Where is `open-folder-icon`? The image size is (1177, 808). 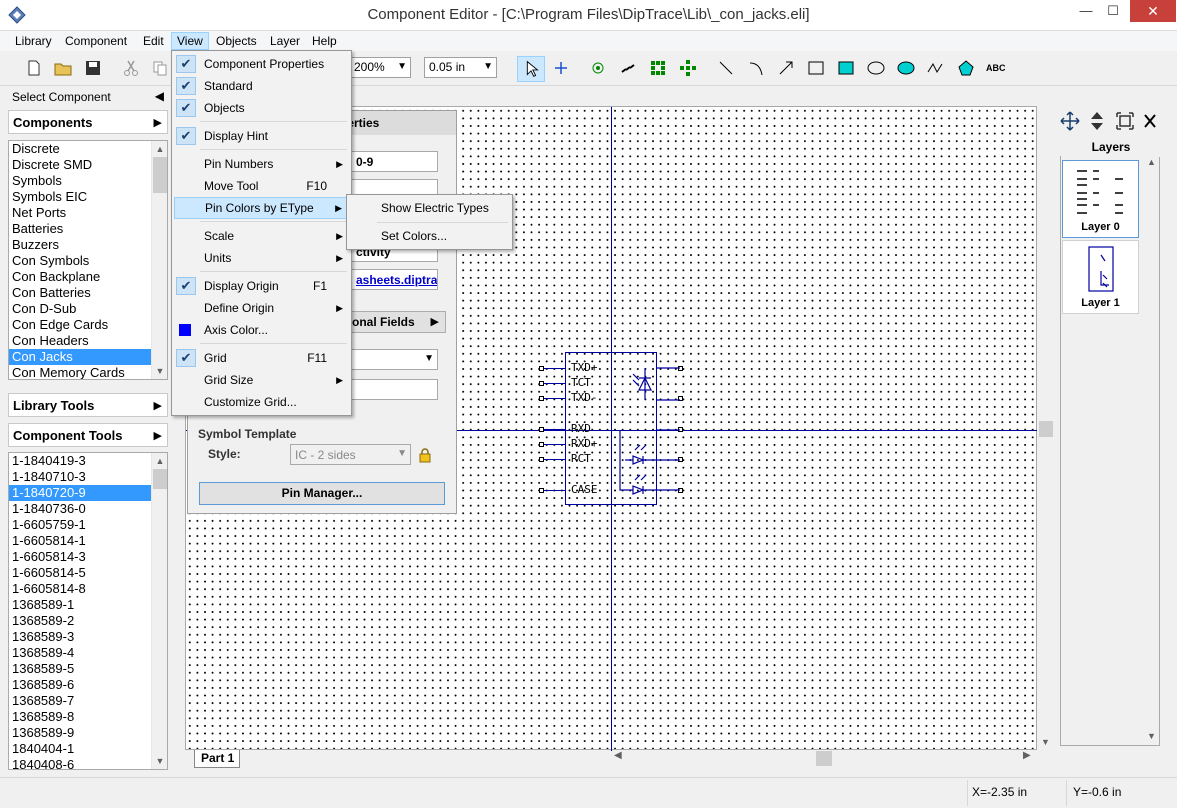
open-folder-icon is located at coordinates (63, 68).